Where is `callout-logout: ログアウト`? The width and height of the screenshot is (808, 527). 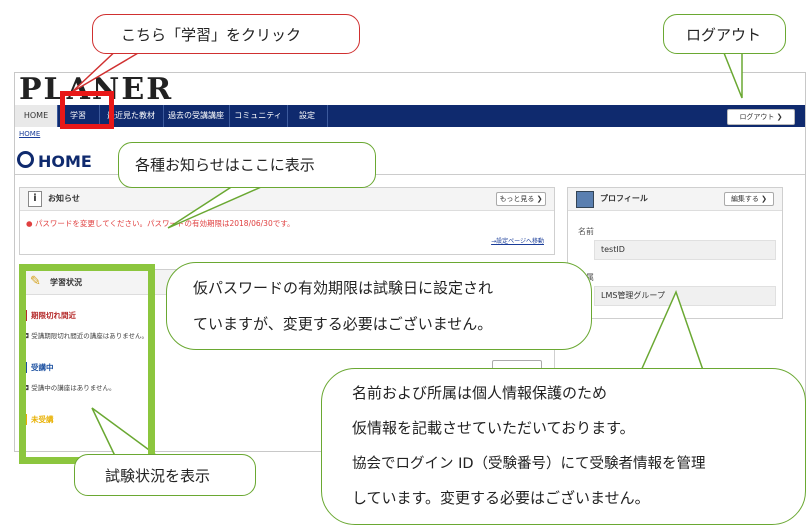 callout-logout: ログアウト is located at coordinates (724, 34).